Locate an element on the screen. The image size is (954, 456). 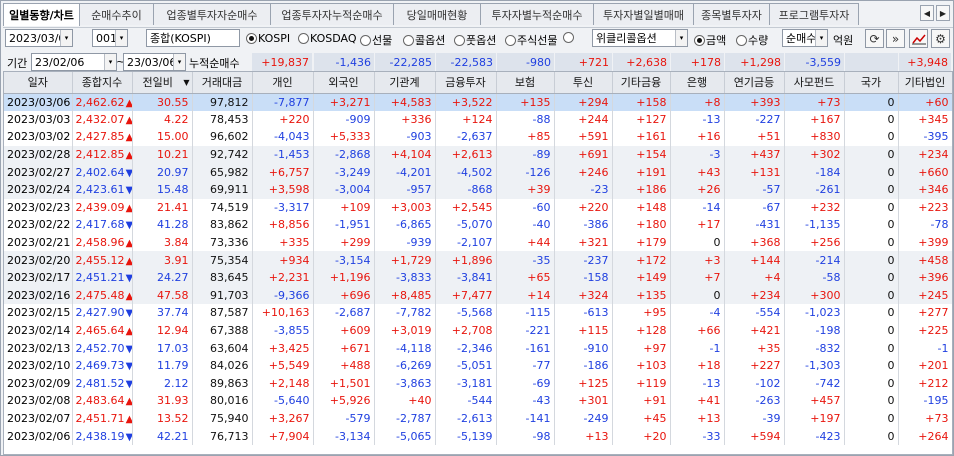
investor-cell: +3,598 is located at coordinates (283, 189).